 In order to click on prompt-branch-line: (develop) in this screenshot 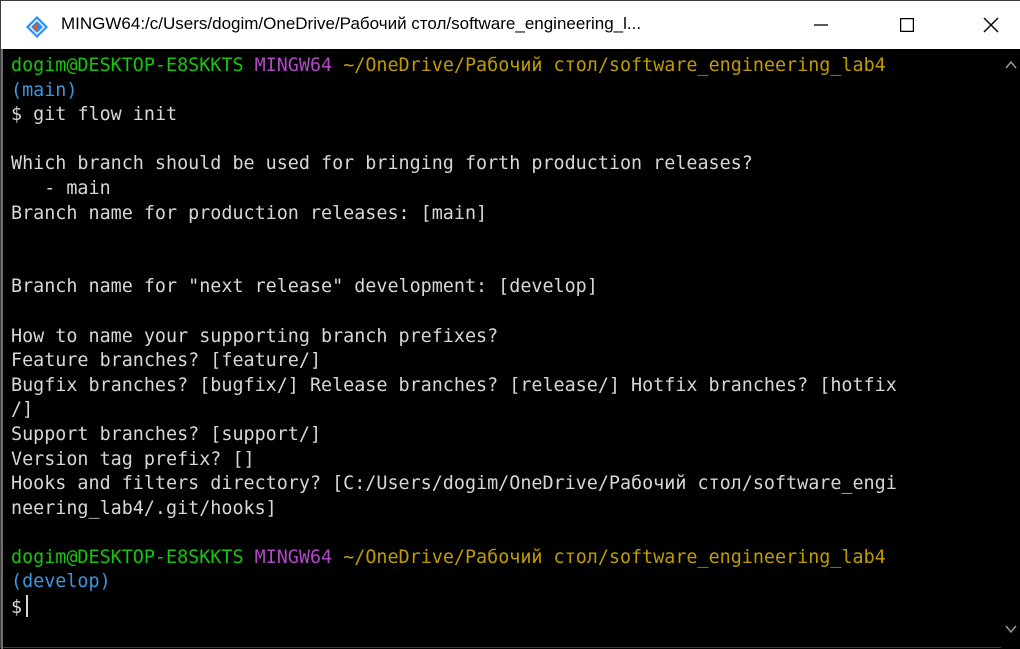, I will do `click(506, 582)`.